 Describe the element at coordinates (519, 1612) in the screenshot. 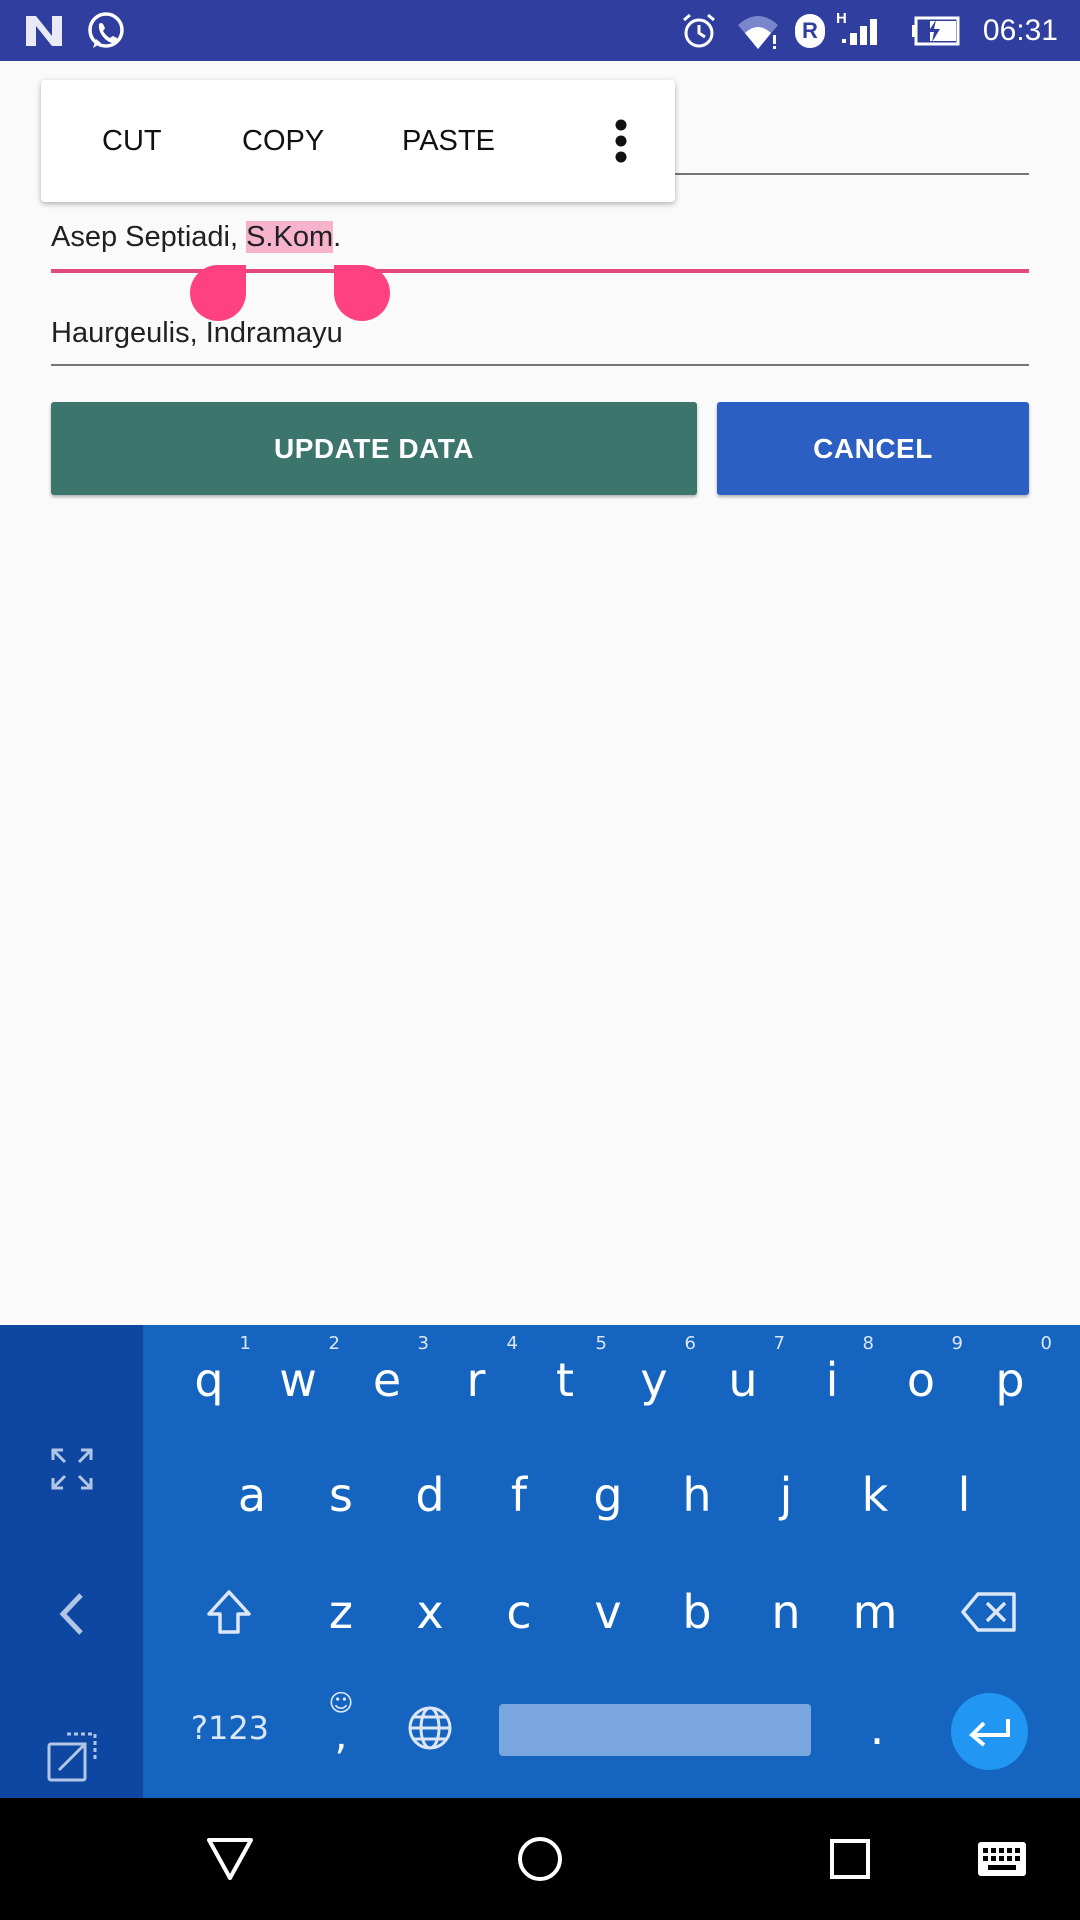

I see `key-c: c` at that location.